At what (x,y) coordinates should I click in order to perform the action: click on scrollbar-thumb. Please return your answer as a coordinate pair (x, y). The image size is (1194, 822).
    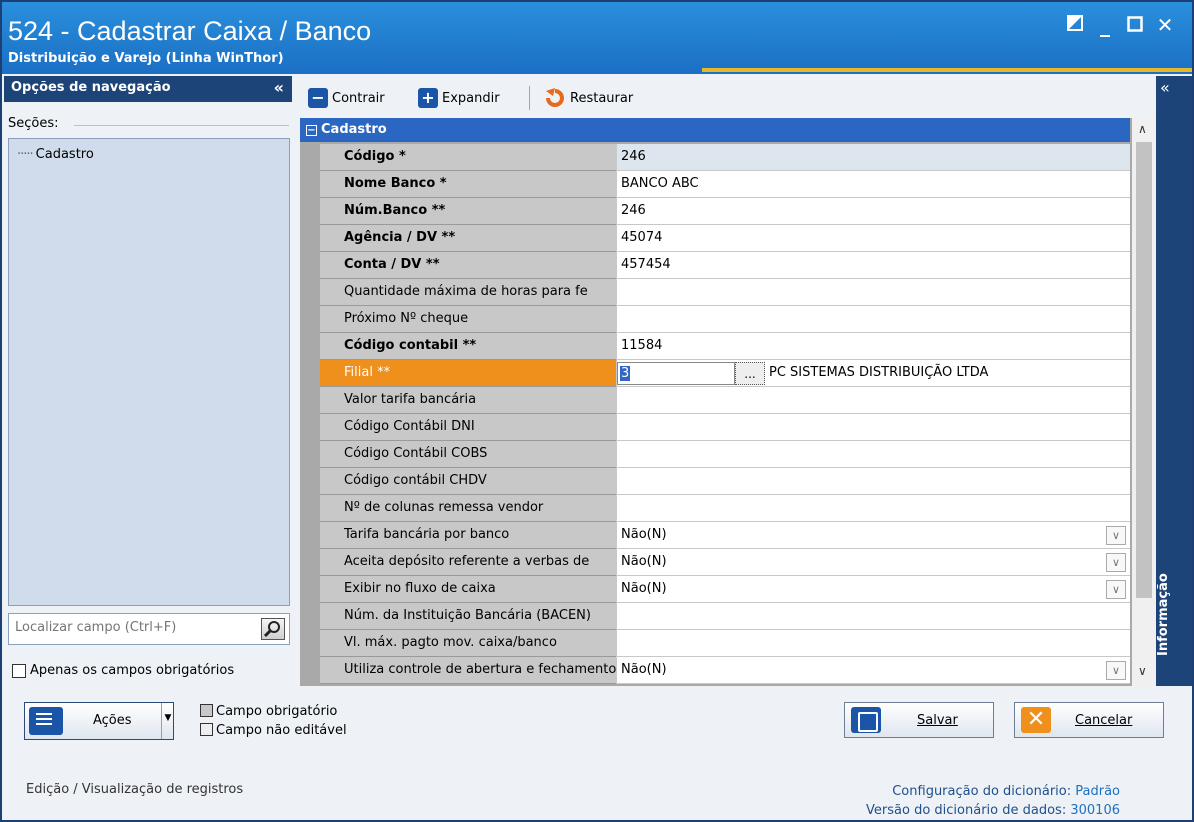
    Looking at the image, I should click on (1144, 370).